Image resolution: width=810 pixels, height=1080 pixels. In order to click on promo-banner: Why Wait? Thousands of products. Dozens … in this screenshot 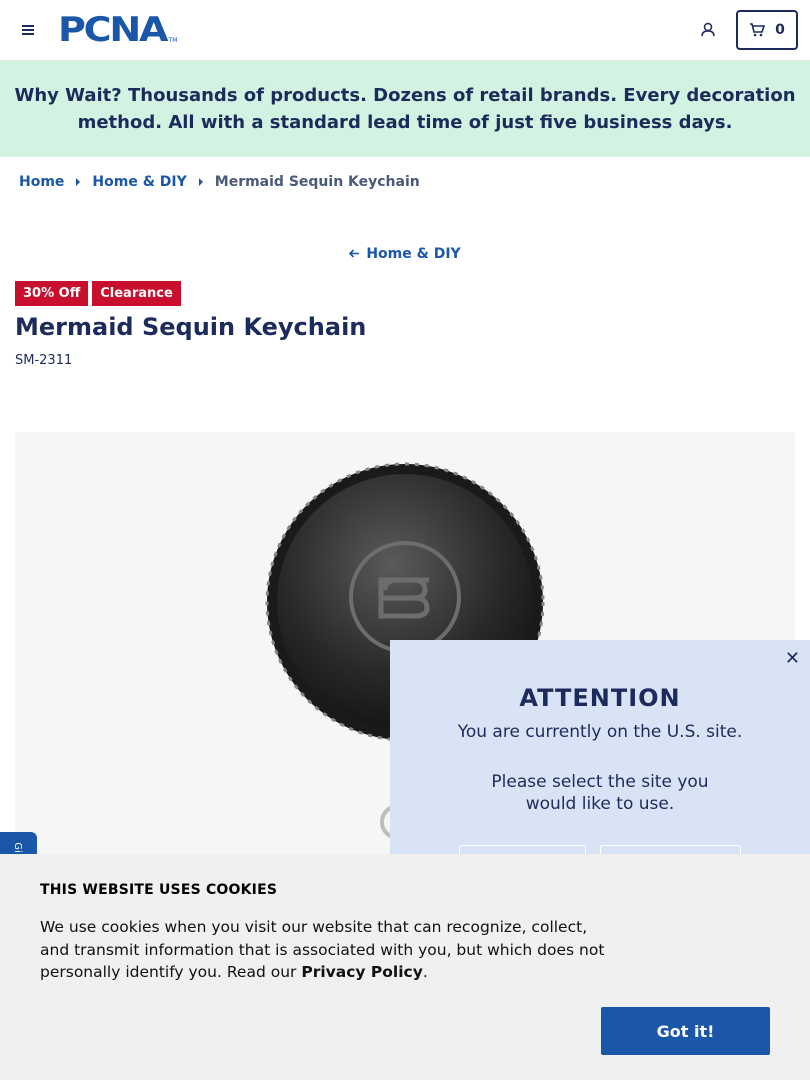, I will do `click(405, 109)`.